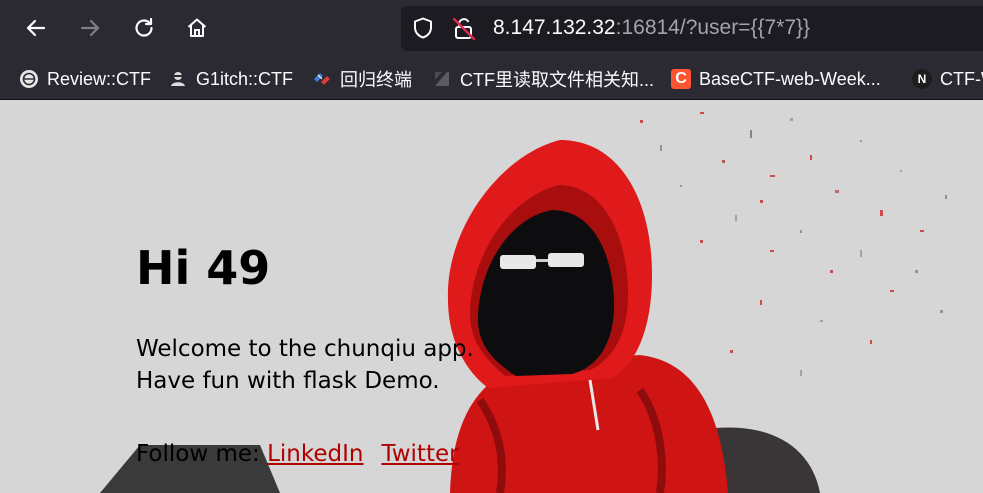 This screenshot has height=493, width=983. What do you see at coordinates (288, 381) in the screenshot?
I see `intro-line-flask: Have fun with flask Demo.` at bounding box center [288, 381].